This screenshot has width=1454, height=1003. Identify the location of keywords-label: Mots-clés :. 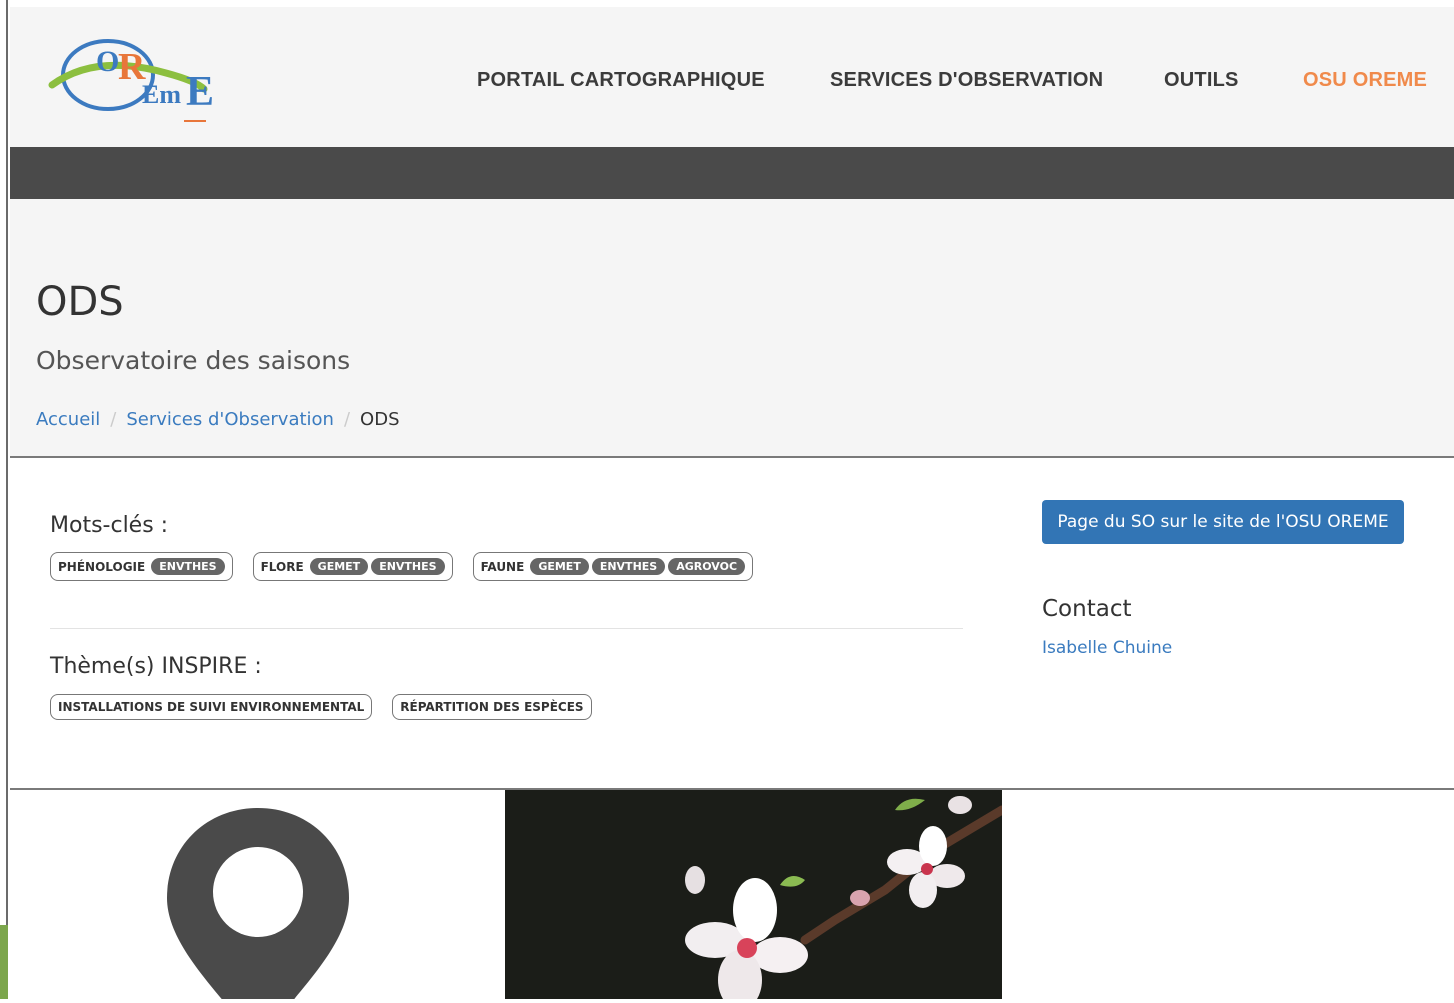
(109, 525).